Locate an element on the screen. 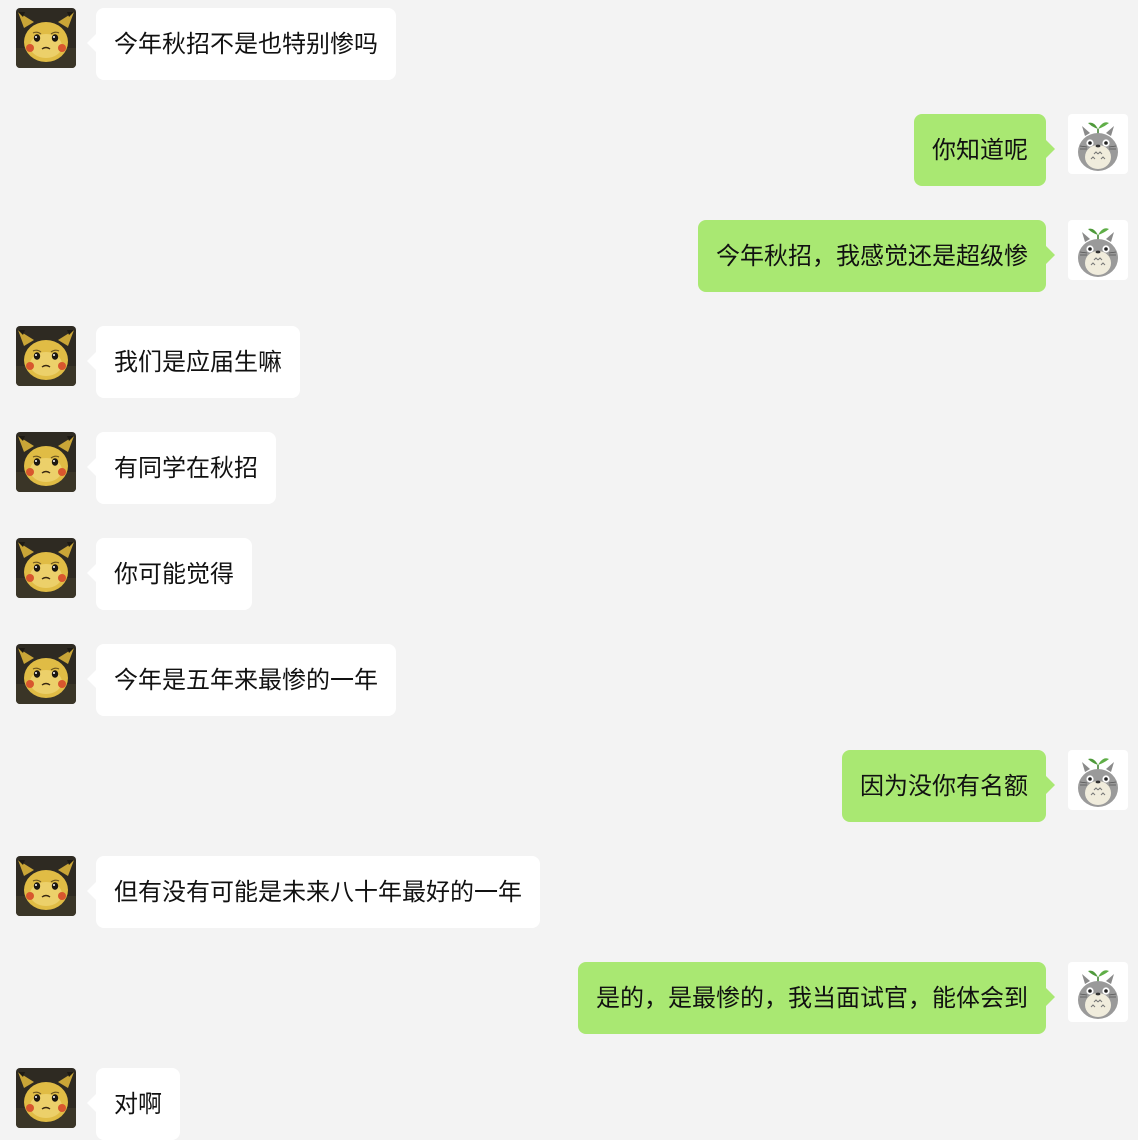 This screenshot has height=1140, width=1138. message-bubble-incoming: 但有没有可能是未来八十年最好的一年 is located at coordinates (313, 892).